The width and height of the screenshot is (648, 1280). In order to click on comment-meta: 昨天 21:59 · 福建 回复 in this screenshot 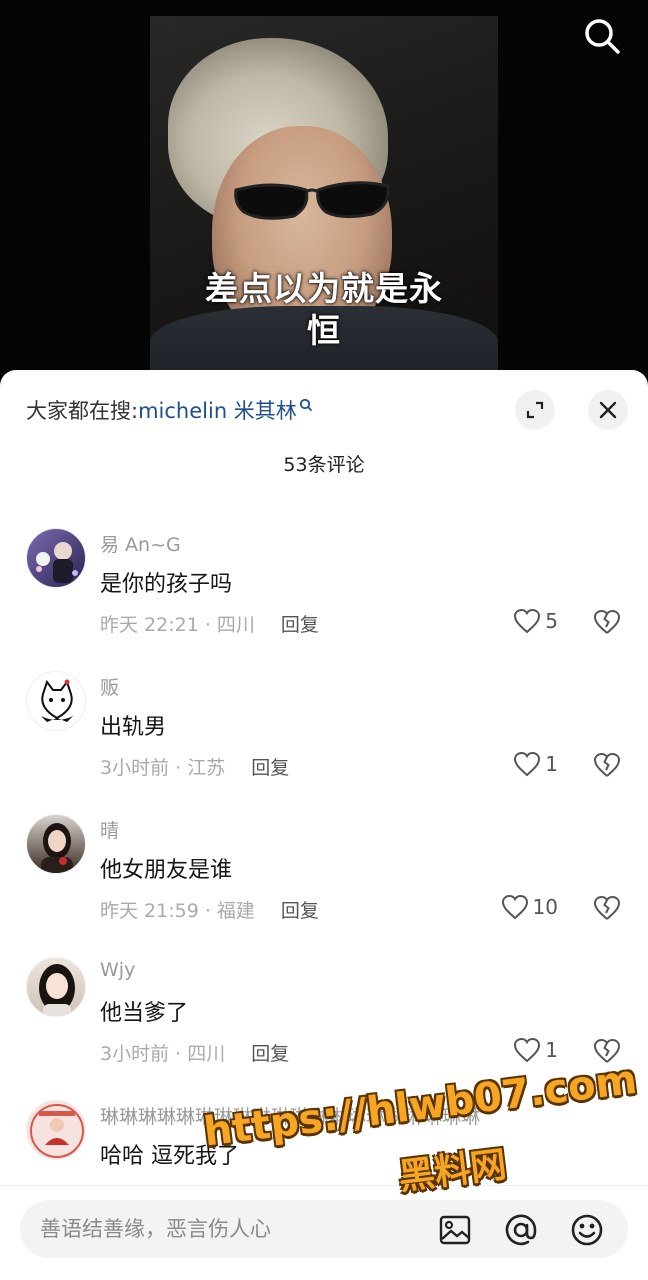, I will do `click(209, 909)`.